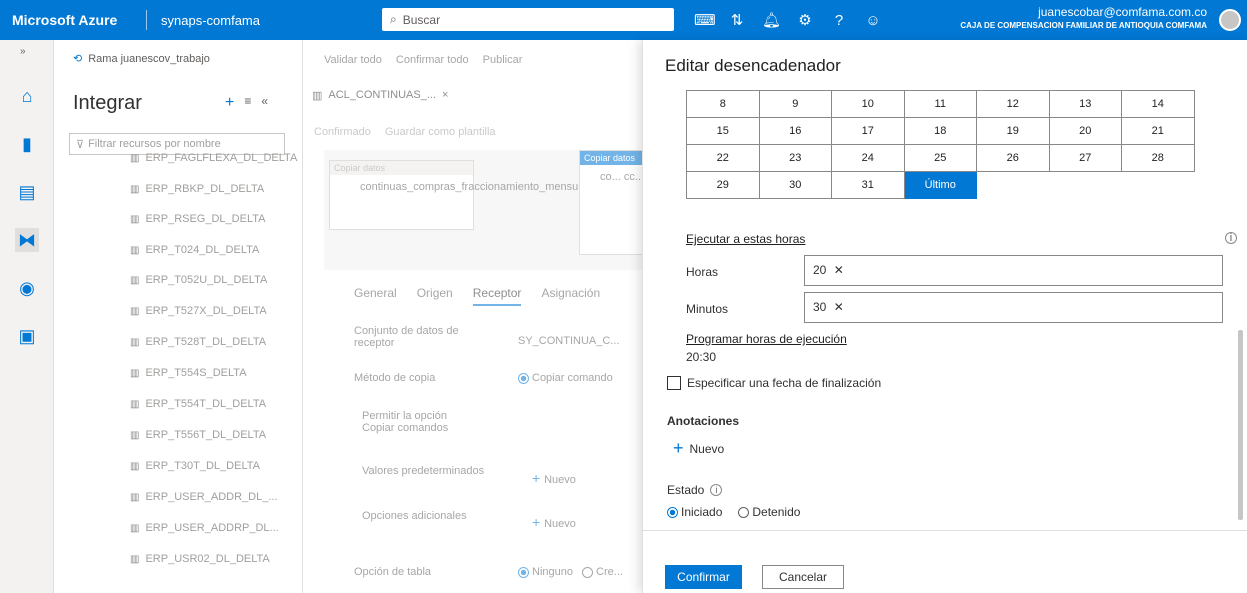 The width and height of the screenshot is (1247, 593). What do you see at coordinates (435, 296) in the screenshot?
I see `tab-source: Origen` at bounding box center [435, 296].